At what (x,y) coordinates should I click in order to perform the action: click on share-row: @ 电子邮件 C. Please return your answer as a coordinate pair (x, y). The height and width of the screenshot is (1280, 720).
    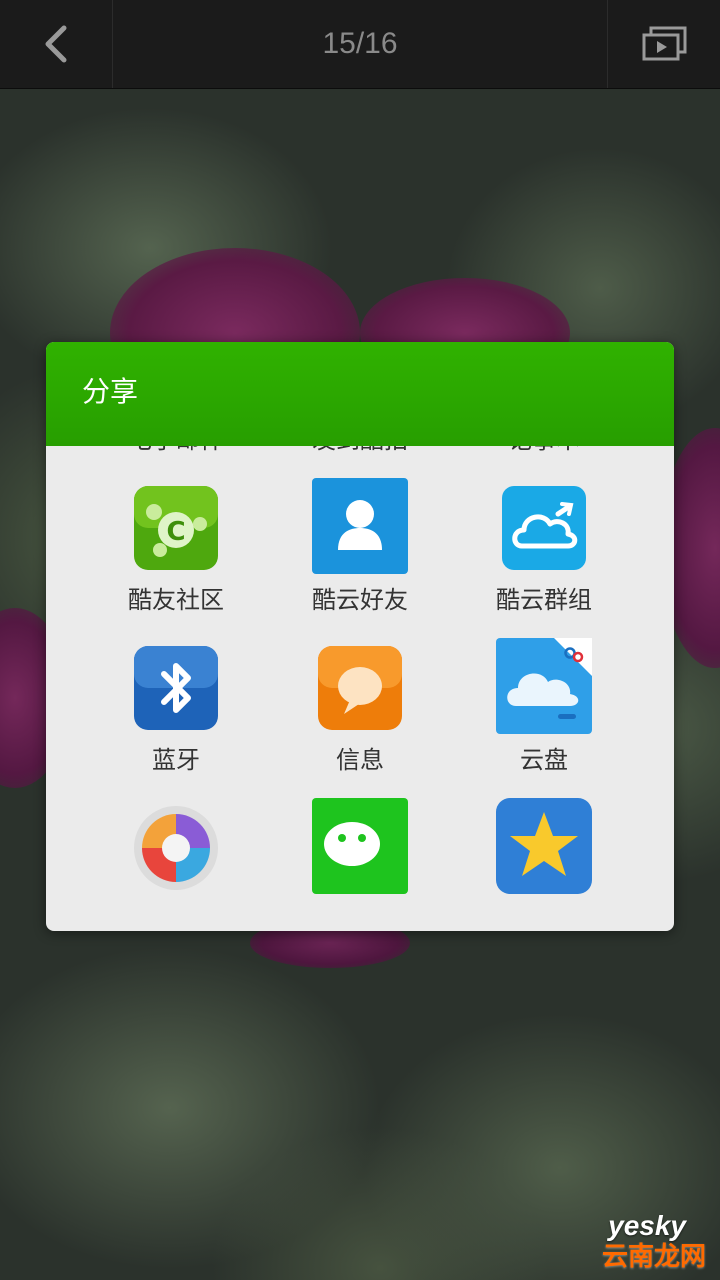
    Looking at the image, I should click on (360, 459).